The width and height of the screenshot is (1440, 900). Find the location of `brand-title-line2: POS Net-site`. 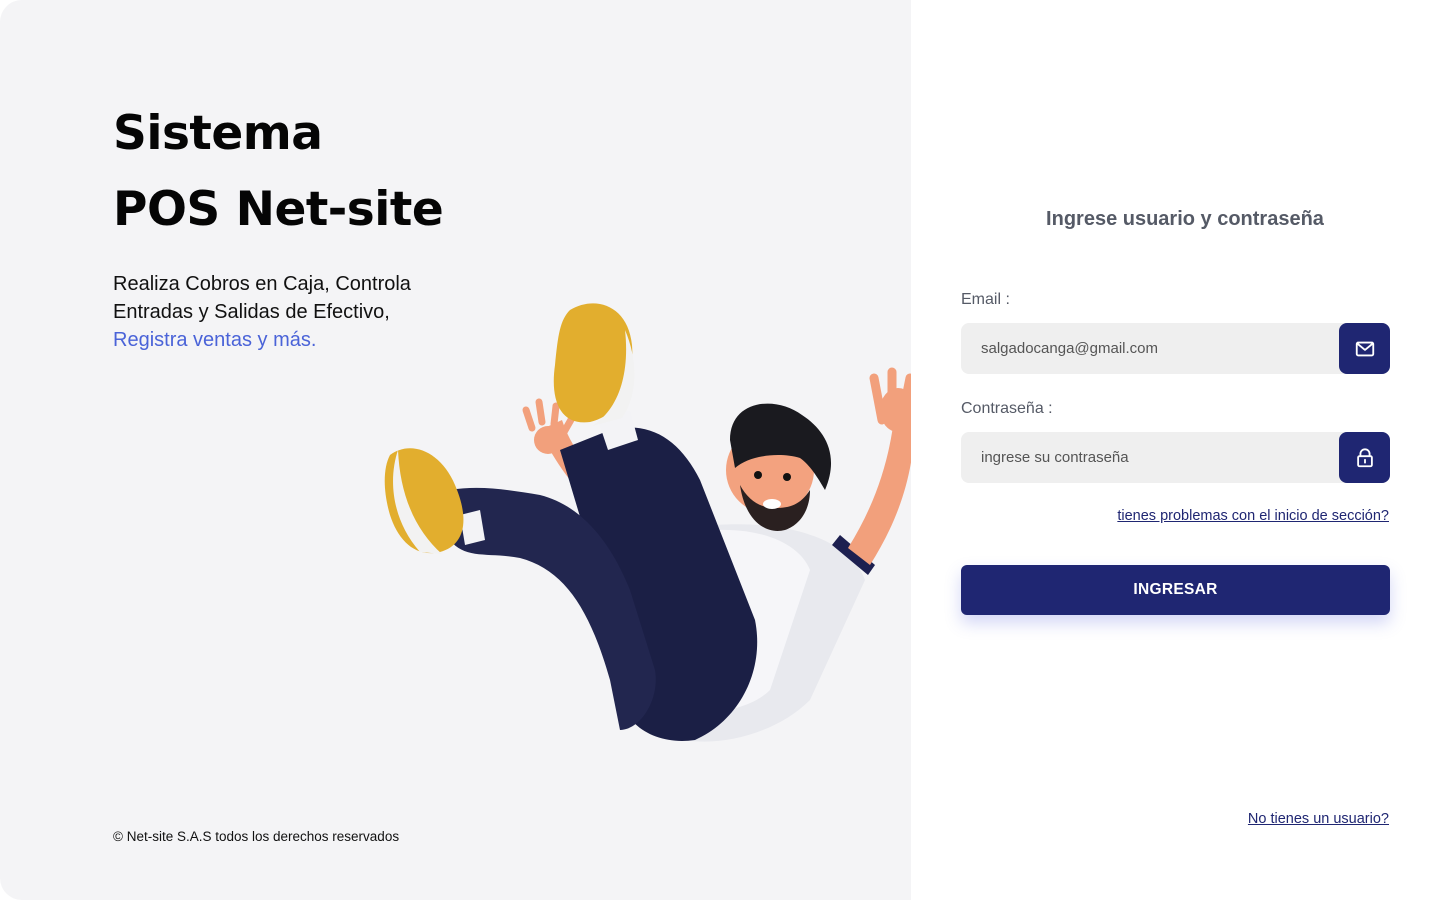

brand-title-line2: POS Net-site is located at coordinates (278, 209).